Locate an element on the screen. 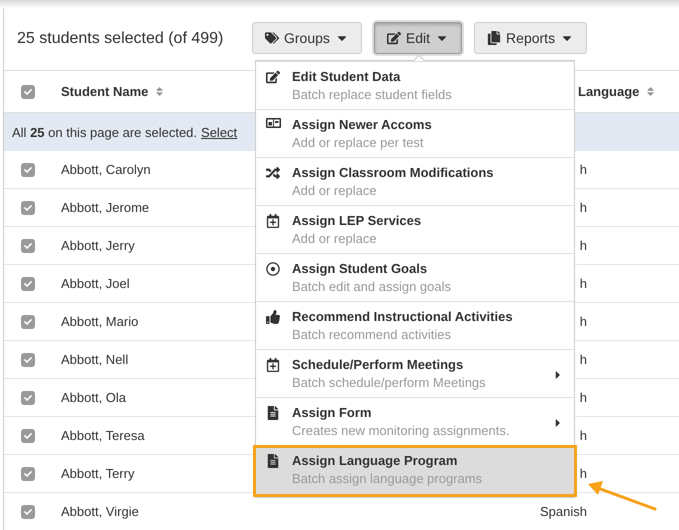 Image resolution: width=679 pixels, height=530 pixels. student-name-cell: Abbott, Carolyn is located at coordinates (106, 169).